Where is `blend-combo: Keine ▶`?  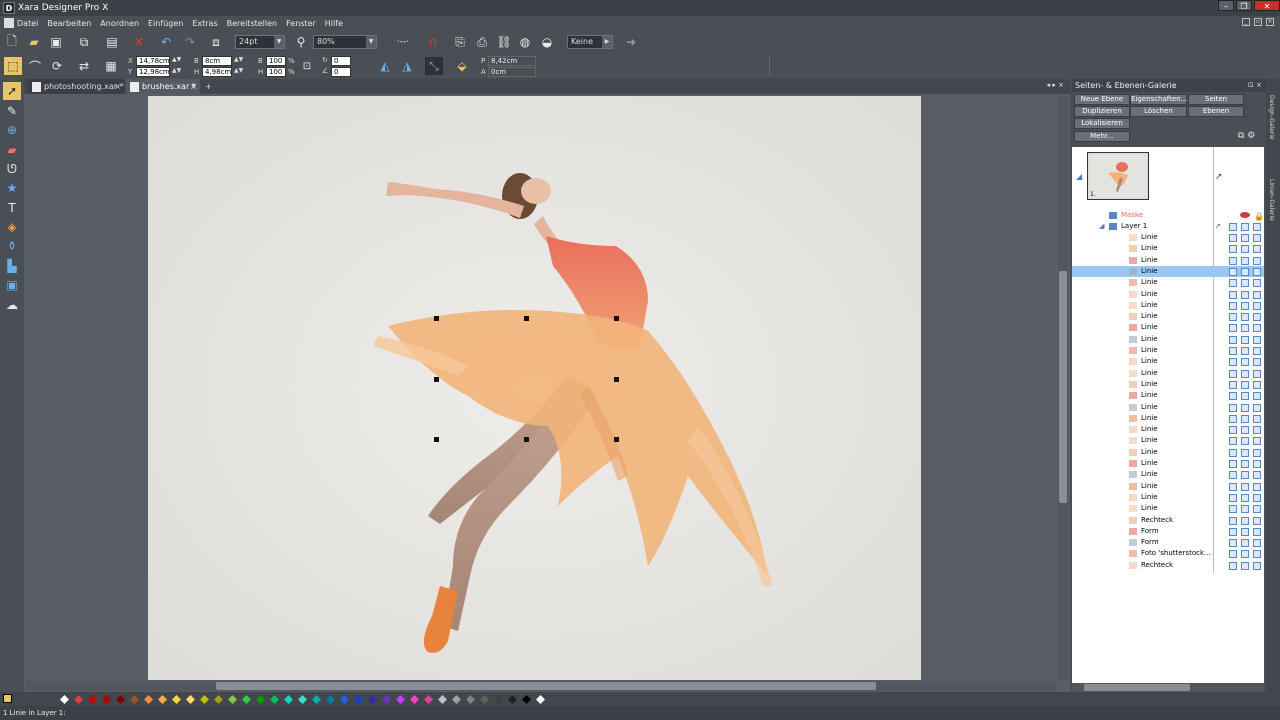 blend-combo: Keine ▶ is located at coordinates (590, 42).